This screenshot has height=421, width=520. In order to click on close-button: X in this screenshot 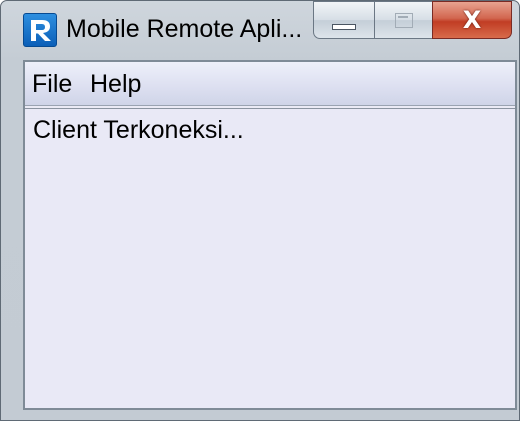, I will do `click(472, 20)`.